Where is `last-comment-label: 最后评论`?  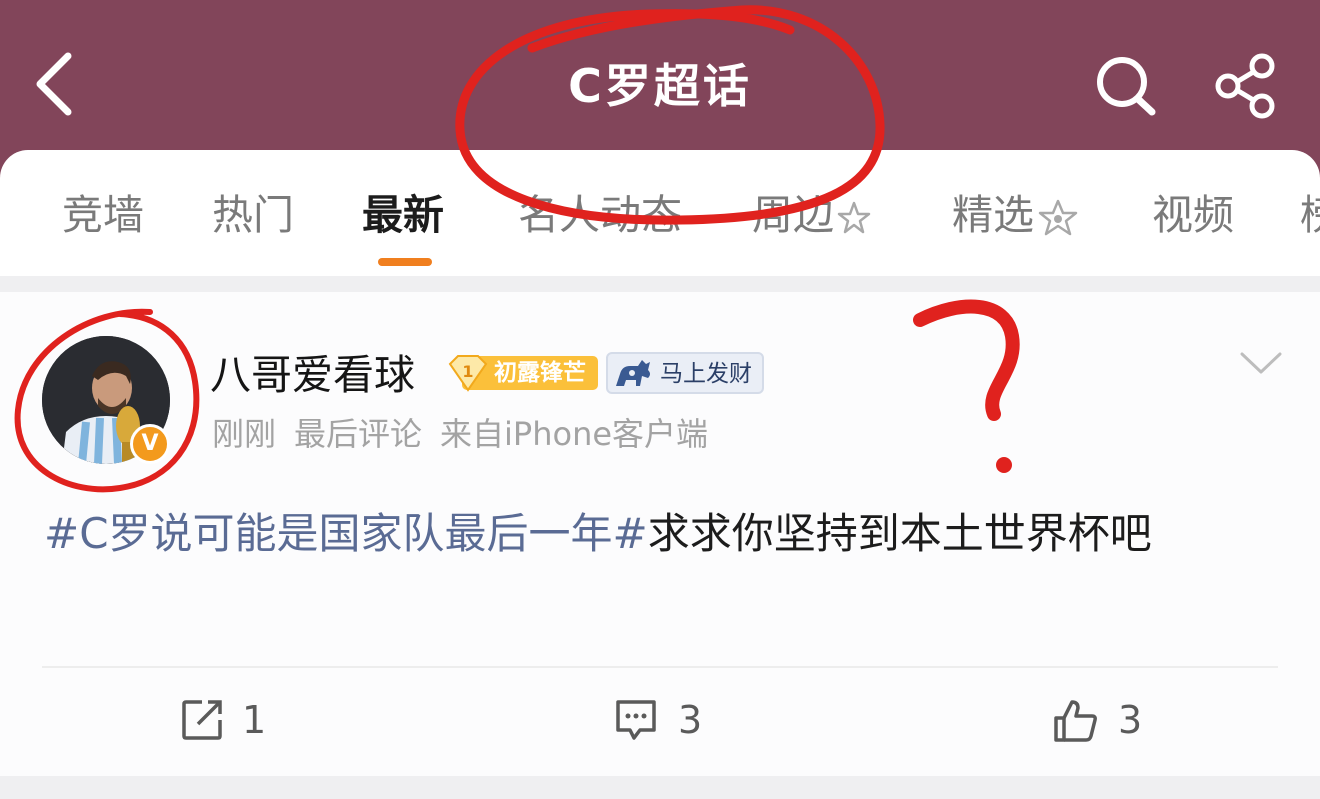
last-comment-label: 最后评论 is located at coordinates (358, 434).